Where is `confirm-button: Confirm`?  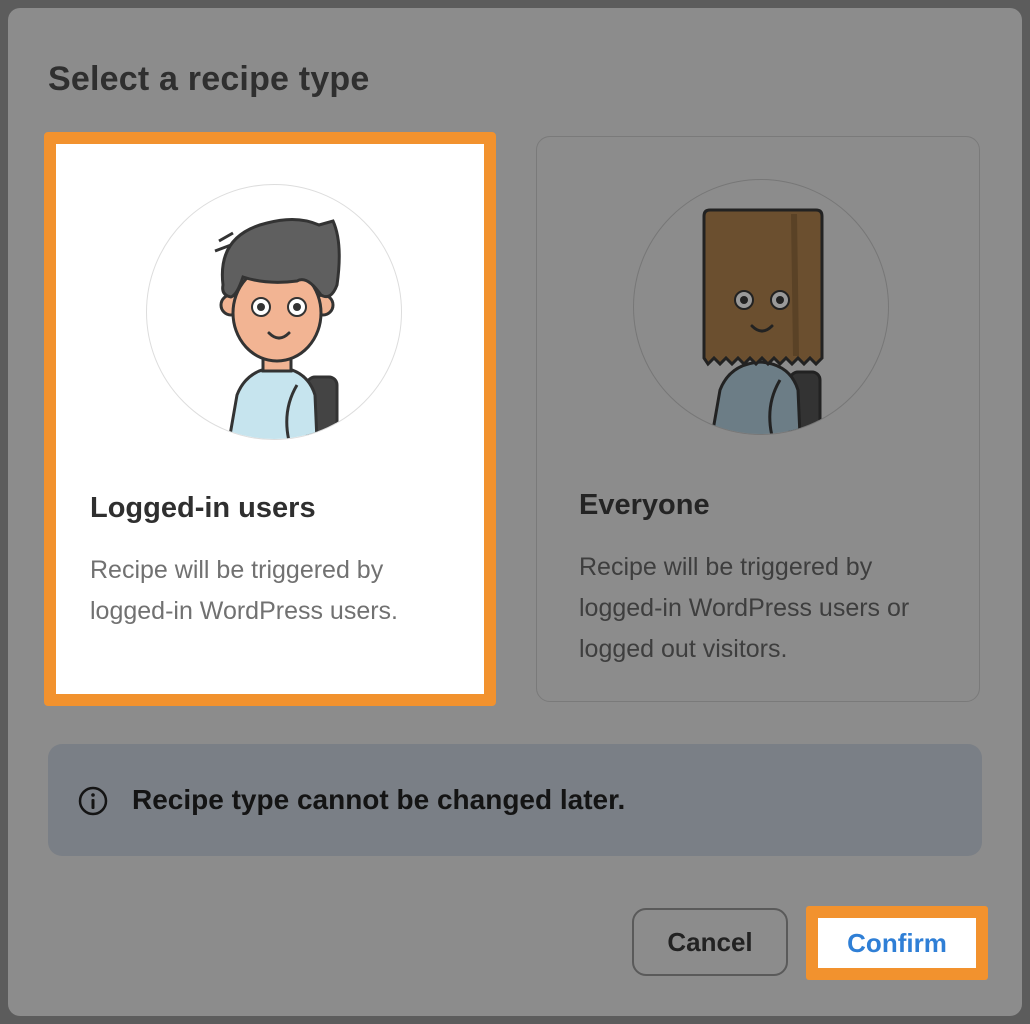
confirm-button: Confirm is located at coordinates (897, 943).